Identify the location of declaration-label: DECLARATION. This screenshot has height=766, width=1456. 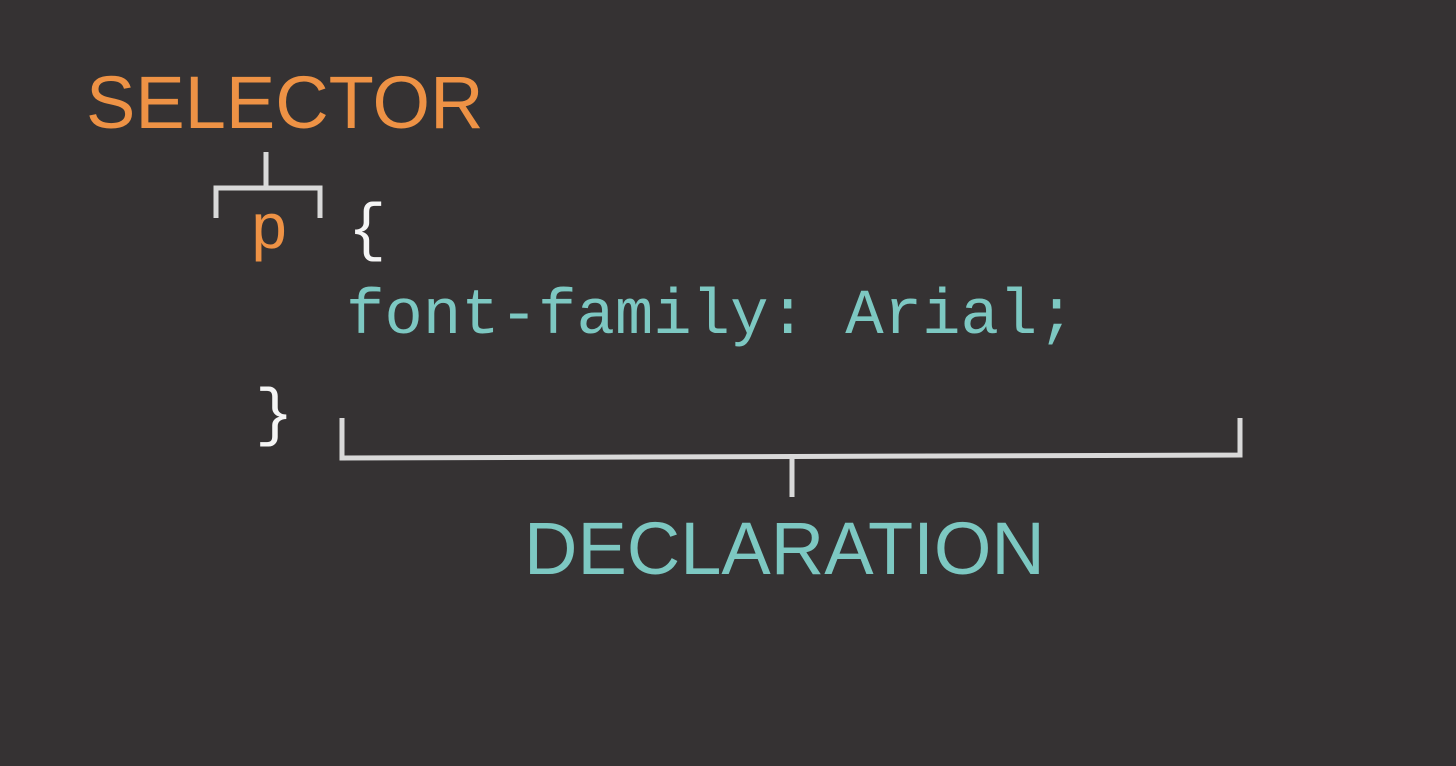
(784, 548).